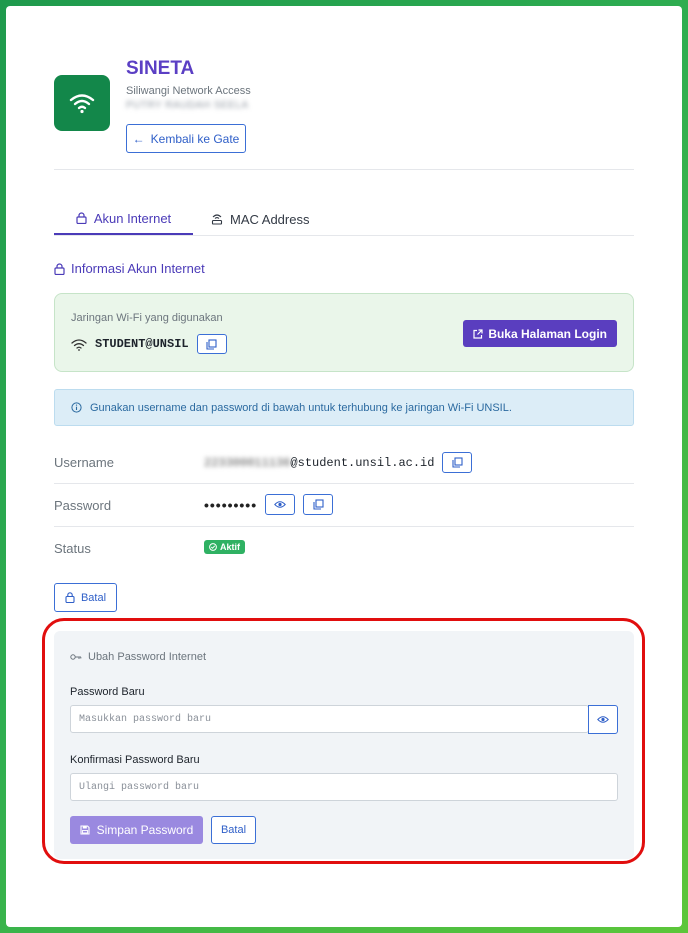 The image size is (688, 933). I want to click on router-icon, so click(217, 219).